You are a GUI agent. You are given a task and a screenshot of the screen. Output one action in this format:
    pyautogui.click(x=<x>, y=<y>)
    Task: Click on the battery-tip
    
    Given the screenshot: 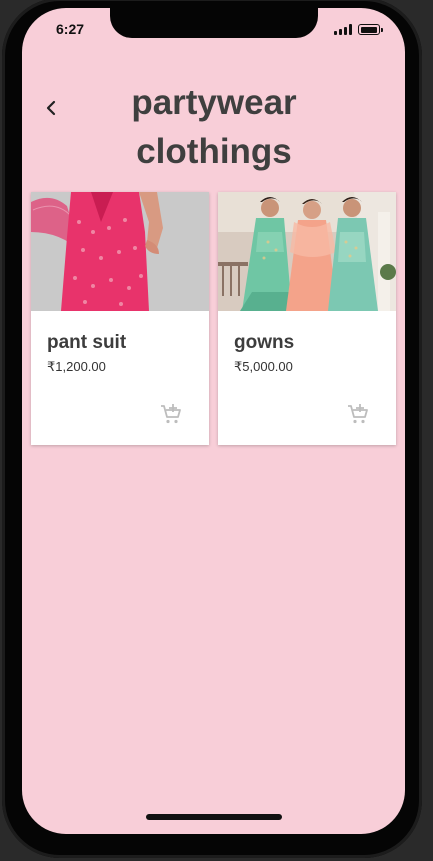 What is the action you would take?
    pyautogui.click(x=382, y=29)
    